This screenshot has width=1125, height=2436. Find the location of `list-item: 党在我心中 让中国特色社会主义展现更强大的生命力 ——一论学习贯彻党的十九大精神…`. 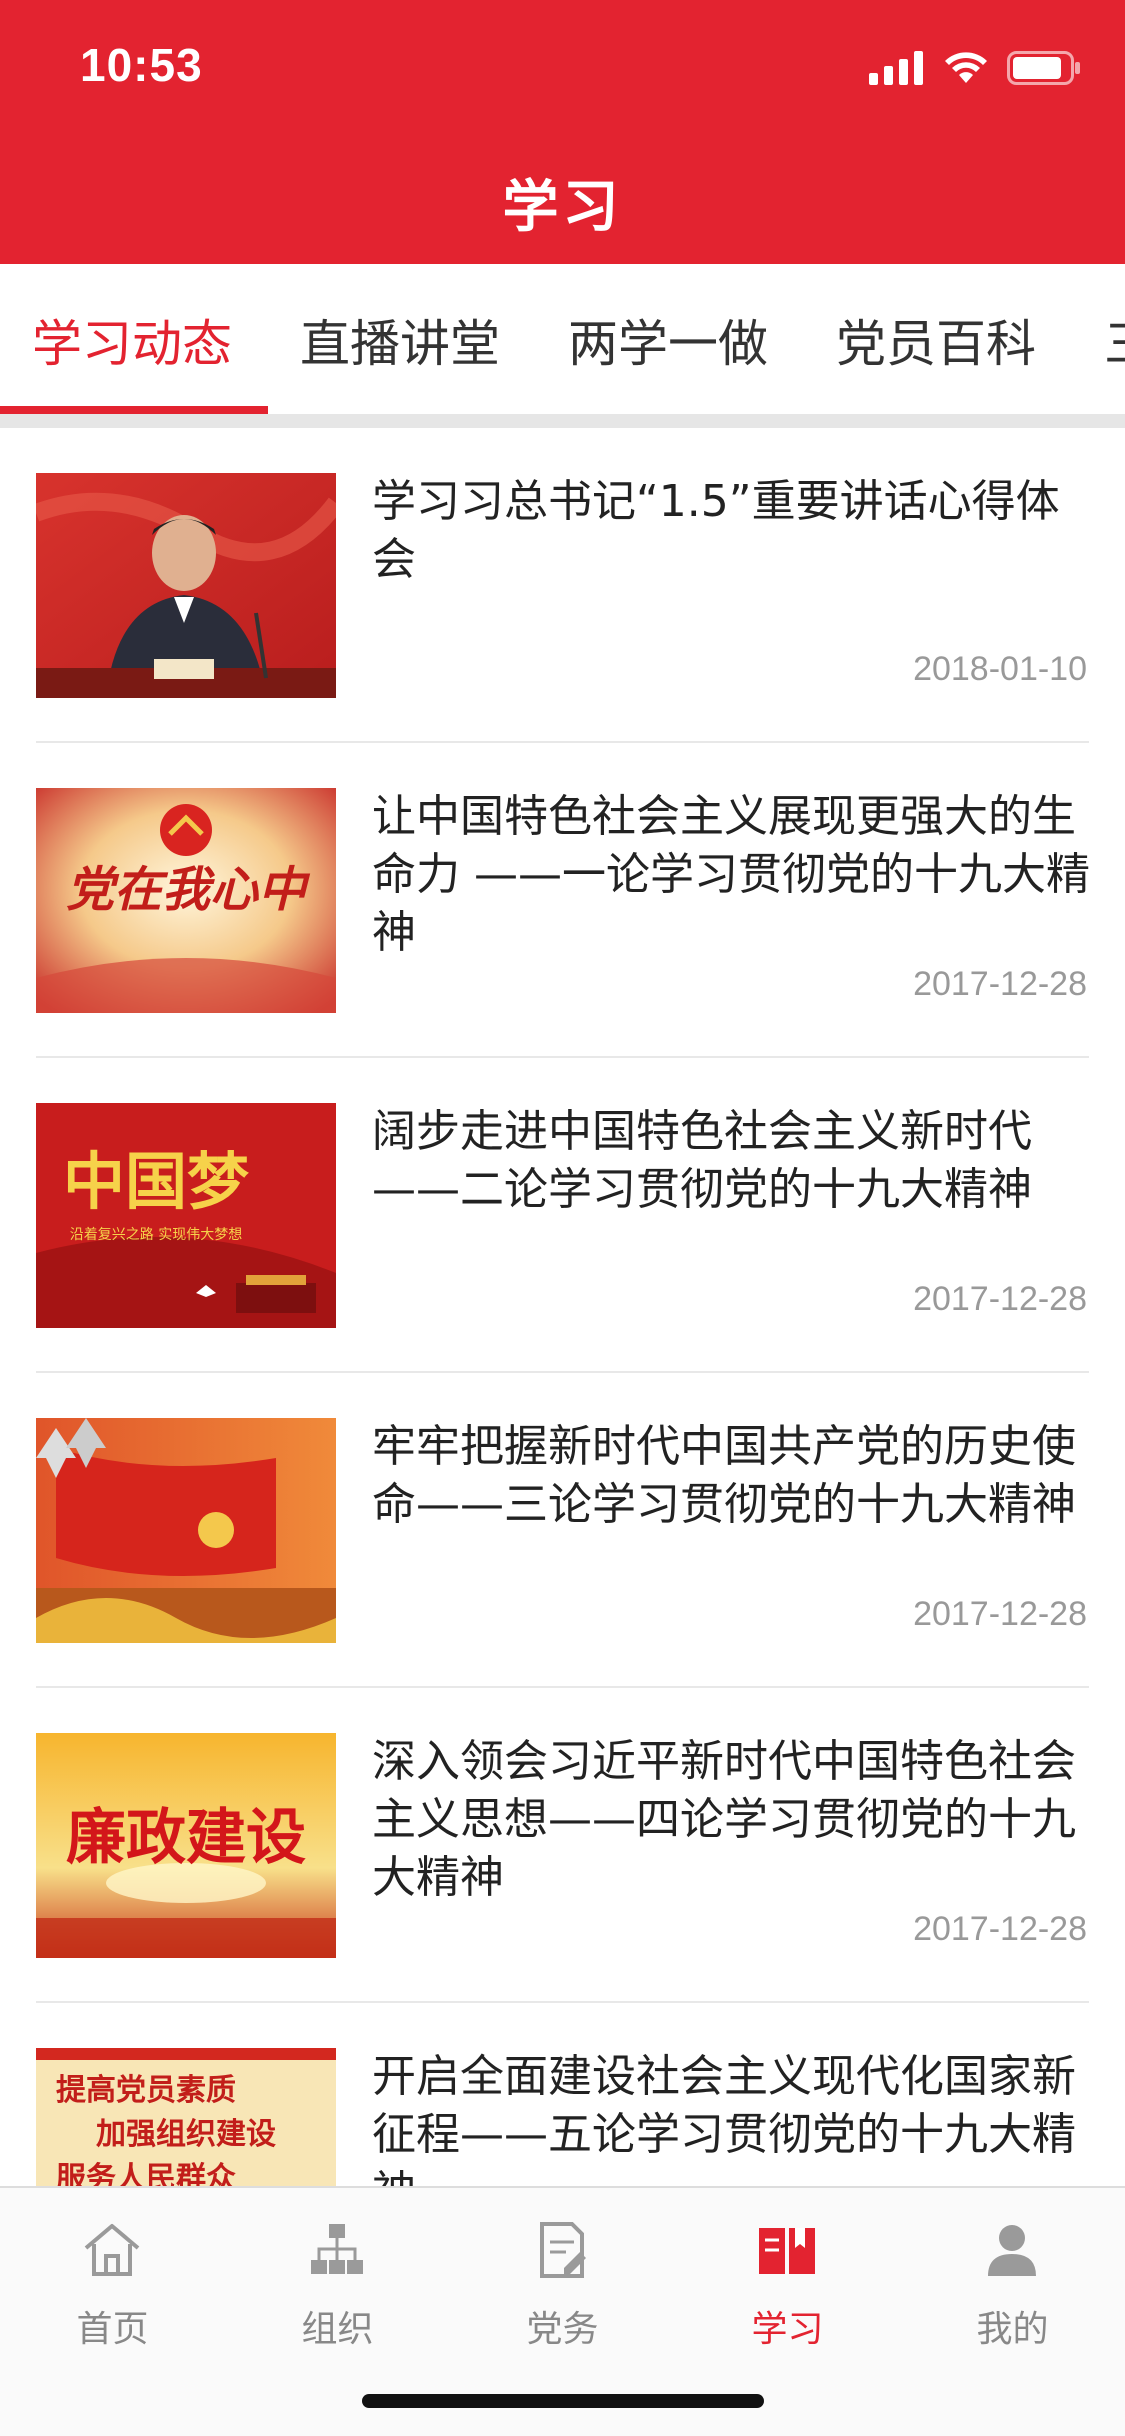

list-item: 党在我心中 让中国特色社会主义展现更强大的生命力 ——一论学习贯彻党的十九大精神… is located at coordinates (562, 900).